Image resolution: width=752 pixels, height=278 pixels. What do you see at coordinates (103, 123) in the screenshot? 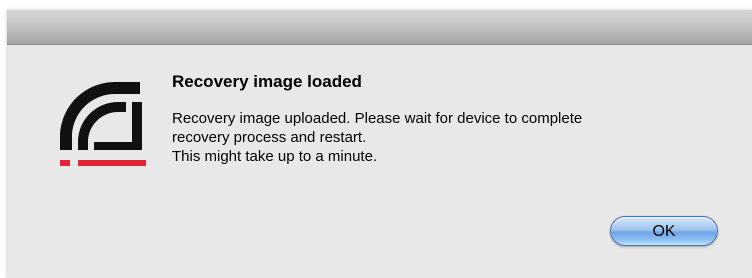
I see `device-logo-icon` at bounding box center [103, 123].